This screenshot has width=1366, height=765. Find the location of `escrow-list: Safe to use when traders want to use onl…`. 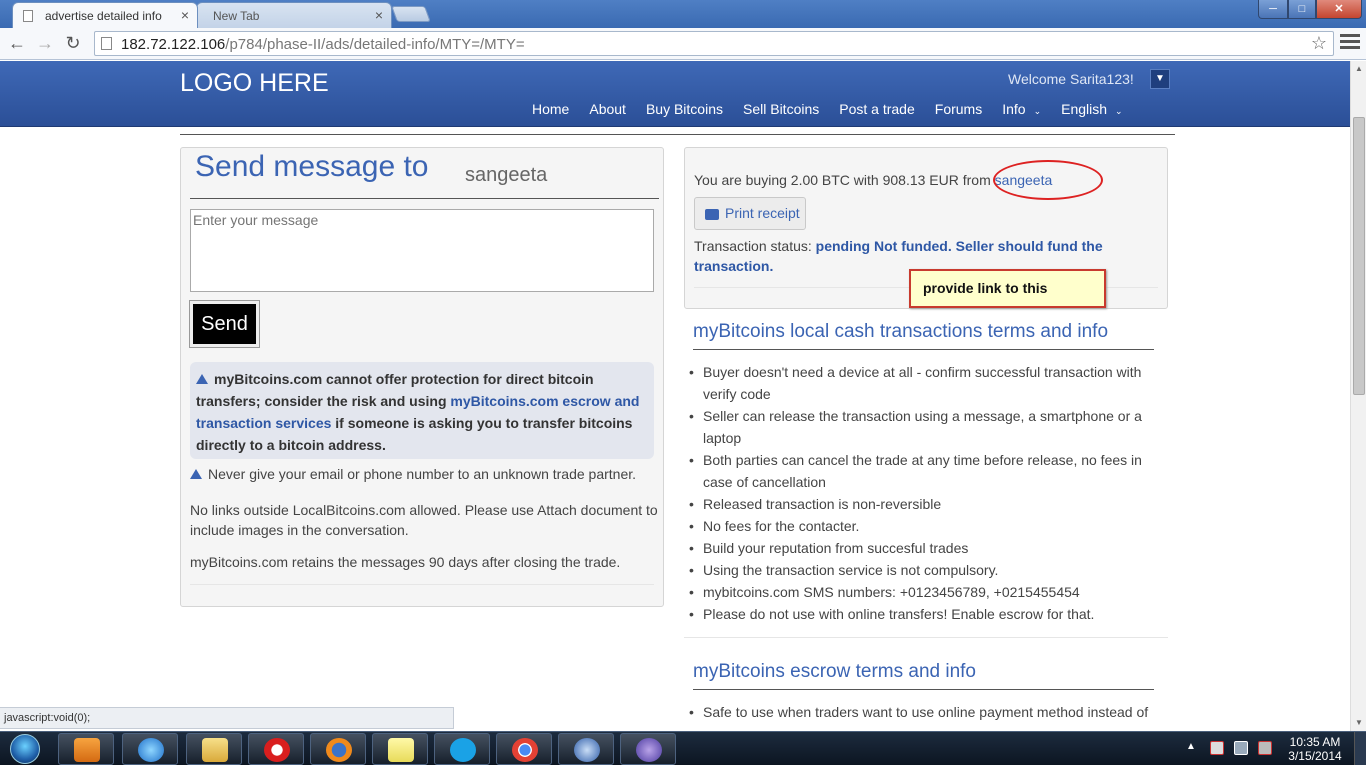

escrow-list: Safe to use when traders want to use onl… is located at coordinates (923, 712).